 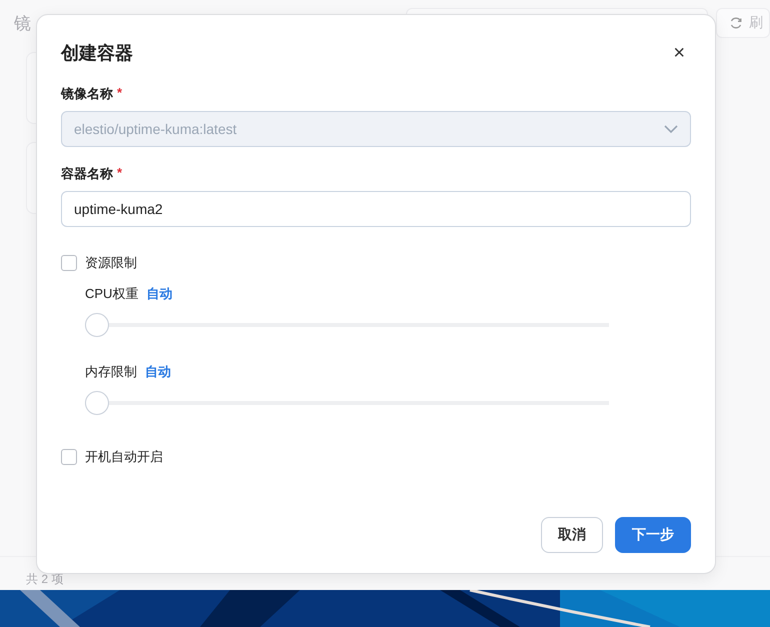 I want to click on field-label: 镜像名称, so click(x=87, y=94).